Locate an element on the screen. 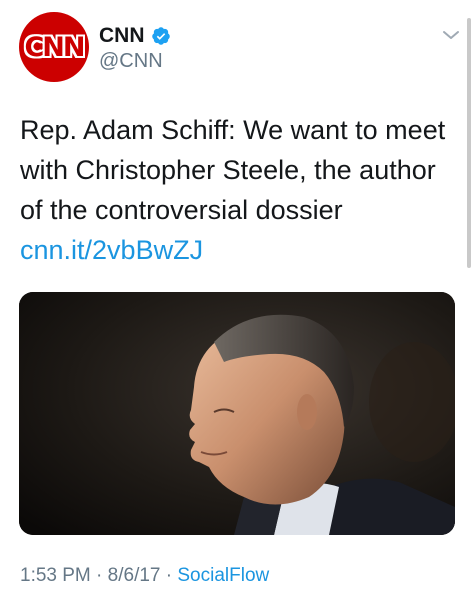 This screenshot has width=474, height=601. scrollbar is located at coordinates (469, 143).